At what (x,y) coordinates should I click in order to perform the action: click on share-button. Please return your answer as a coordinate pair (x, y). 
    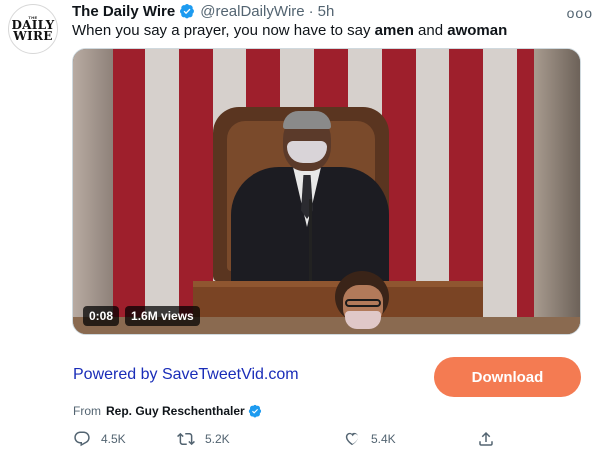
    Looking at the image, I should click on (491, 439).